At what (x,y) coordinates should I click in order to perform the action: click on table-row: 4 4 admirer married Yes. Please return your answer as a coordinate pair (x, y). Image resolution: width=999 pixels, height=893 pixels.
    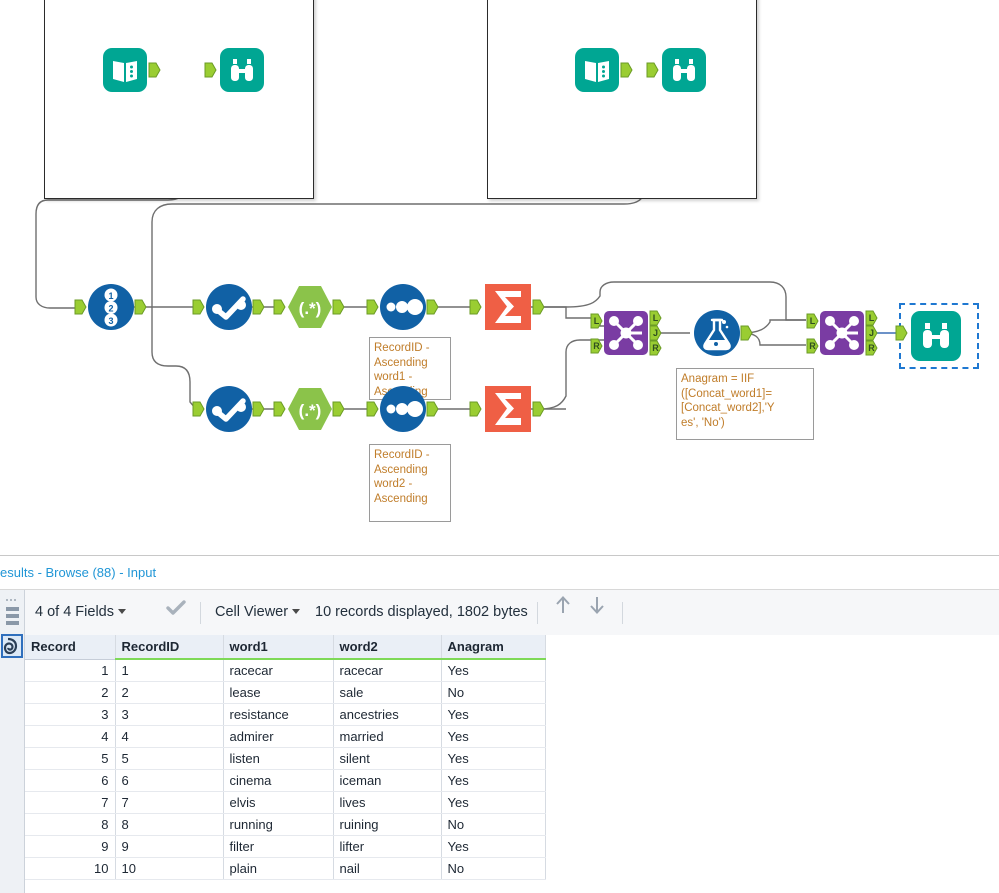
    Looking at the image, I should click on (285, 736).